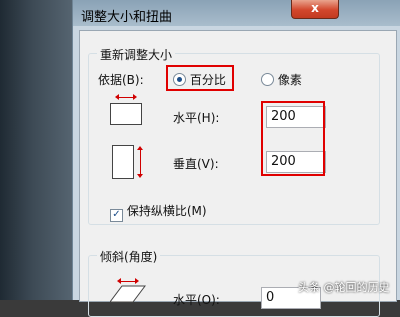 This screenshot has width=400, height=317. What do you see at coordinates (129, 256) in the screenshot?
I see `skew-group-title: 倾斜(角度)` at bounding box center [129, 256].